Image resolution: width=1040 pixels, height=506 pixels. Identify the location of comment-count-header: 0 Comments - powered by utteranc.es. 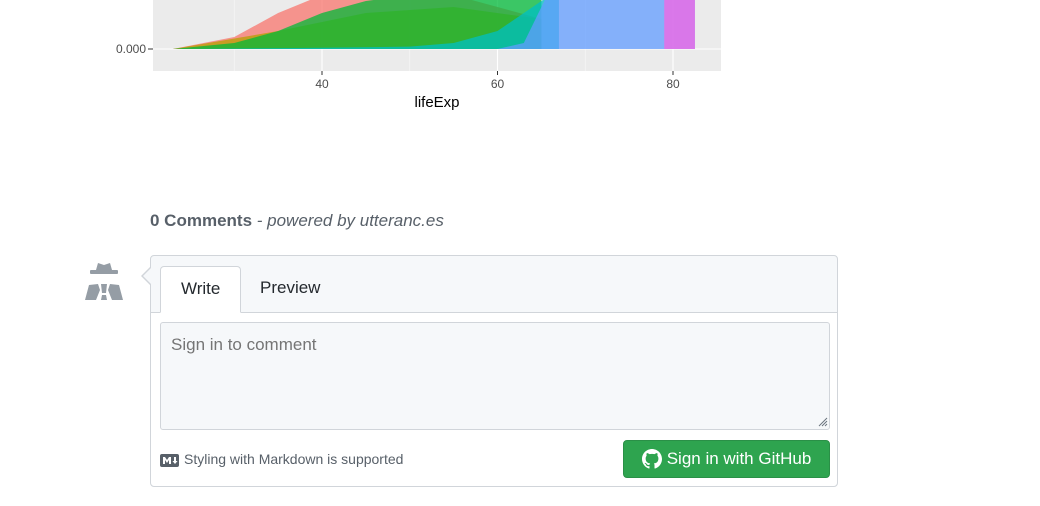
(297, 221).